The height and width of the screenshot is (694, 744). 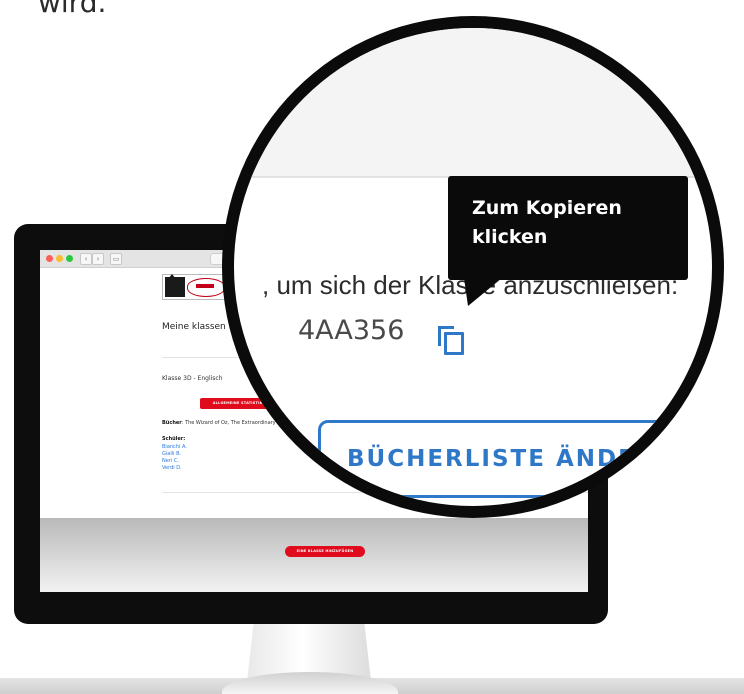 What do you see at coordinates (98, 259) in the screenshot?
I see `forward-icon: ›` at bounding box center [98, 259].